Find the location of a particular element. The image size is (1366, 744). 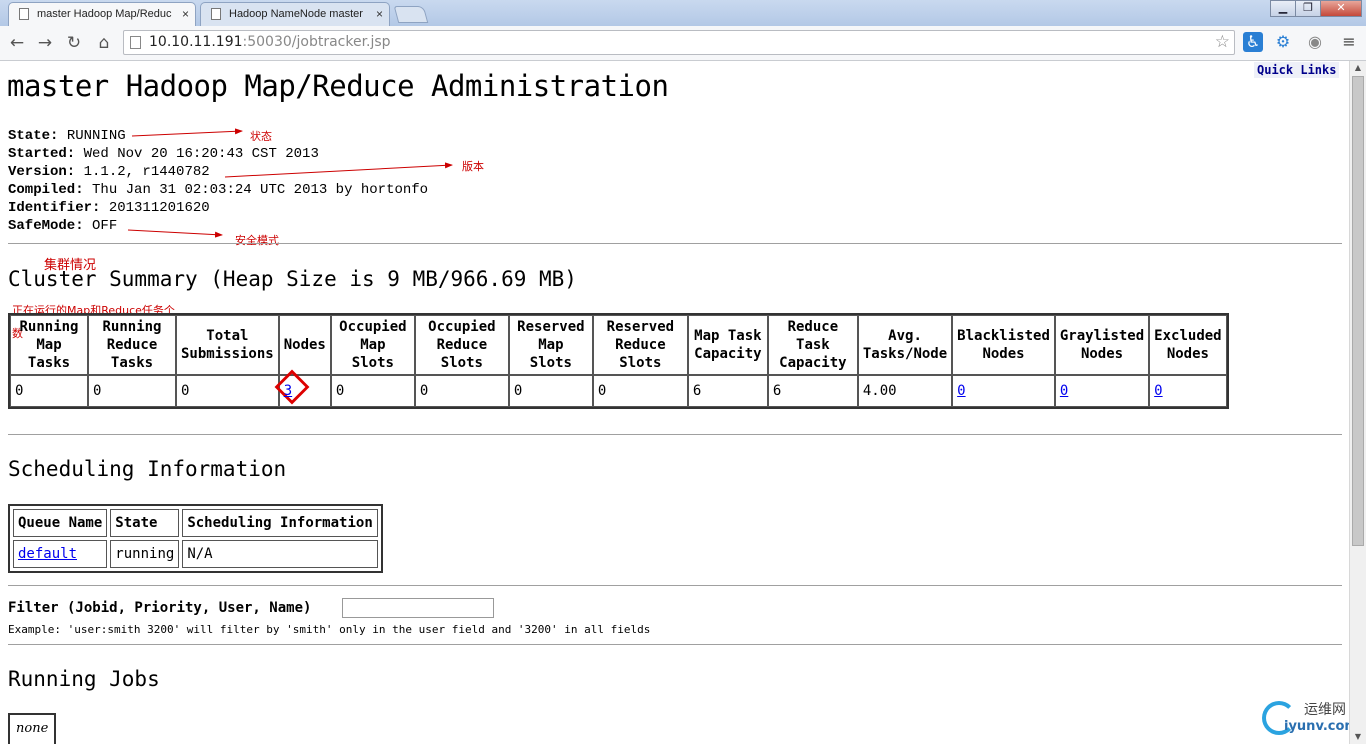

home-icon: ⌂ is located at coordinates (104, 43).